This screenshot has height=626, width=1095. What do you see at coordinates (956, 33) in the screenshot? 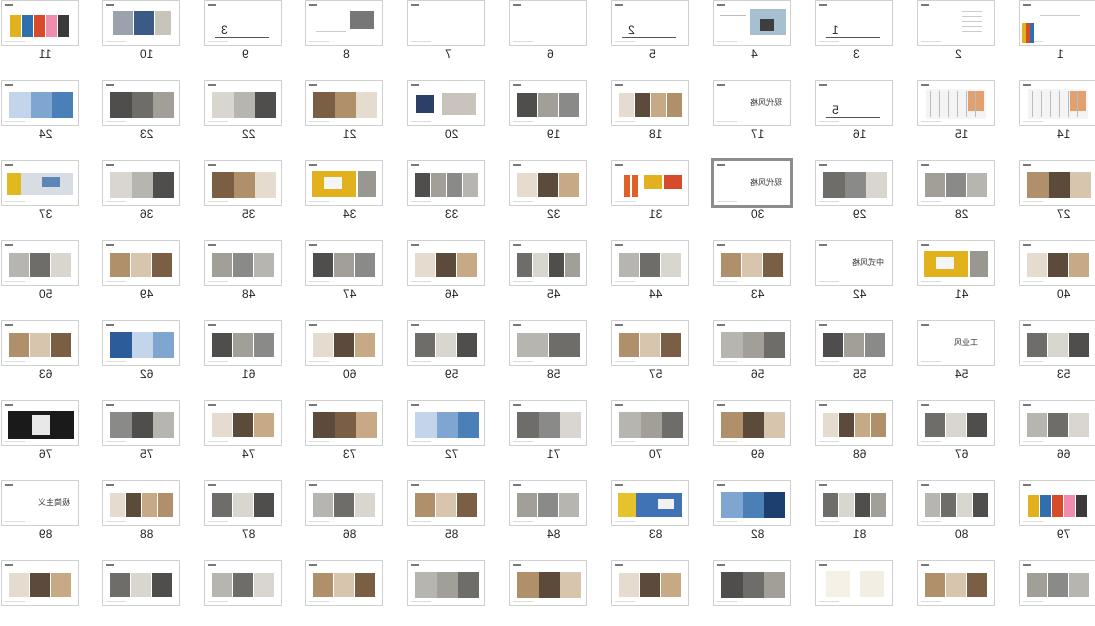
I see `slide-thumbnail: 2` at bounding box center [956, 33].